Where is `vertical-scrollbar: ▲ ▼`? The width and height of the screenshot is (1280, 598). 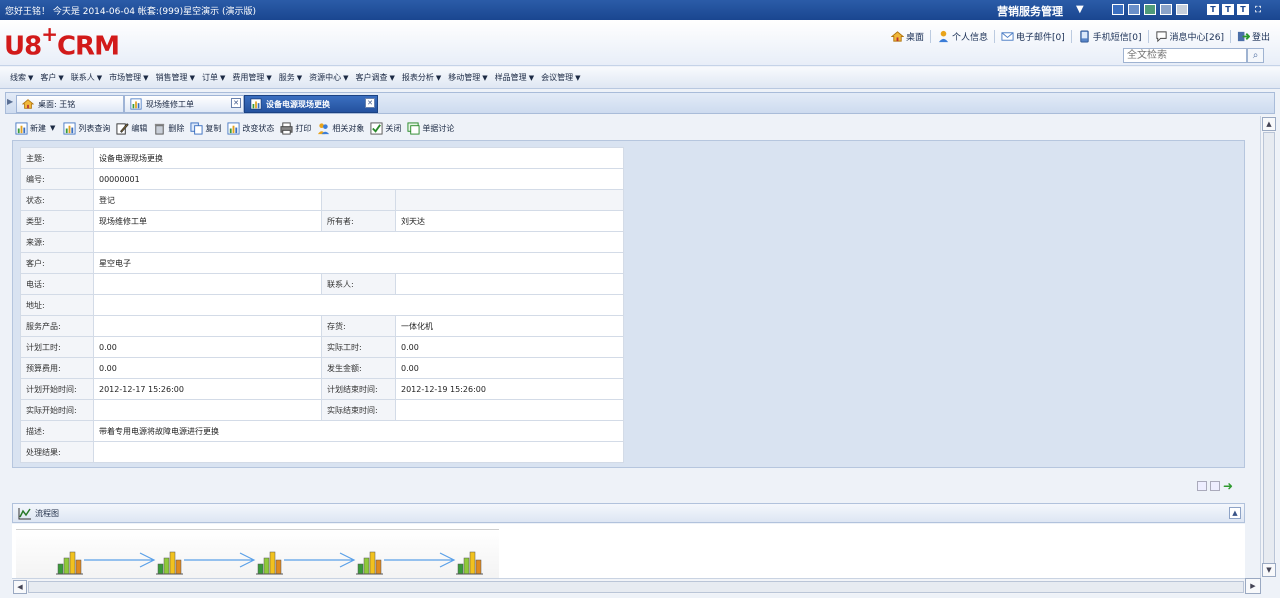
vertical-scrollbar: ▲ ▼ is located at coordinates (1268, 347).